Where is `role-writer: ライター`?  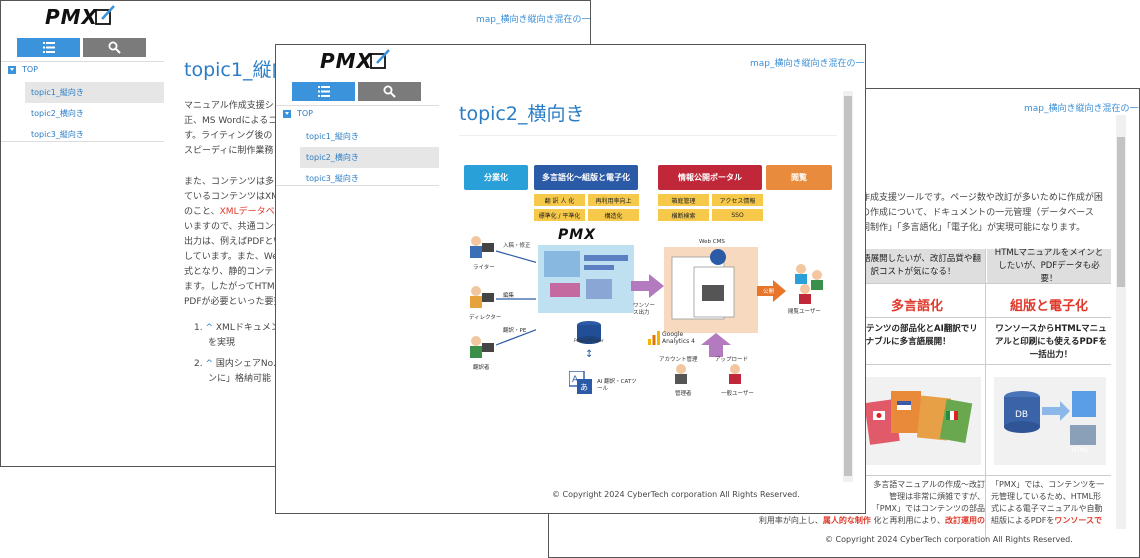 role-writer: ライター is located at coordinates (484, 268).